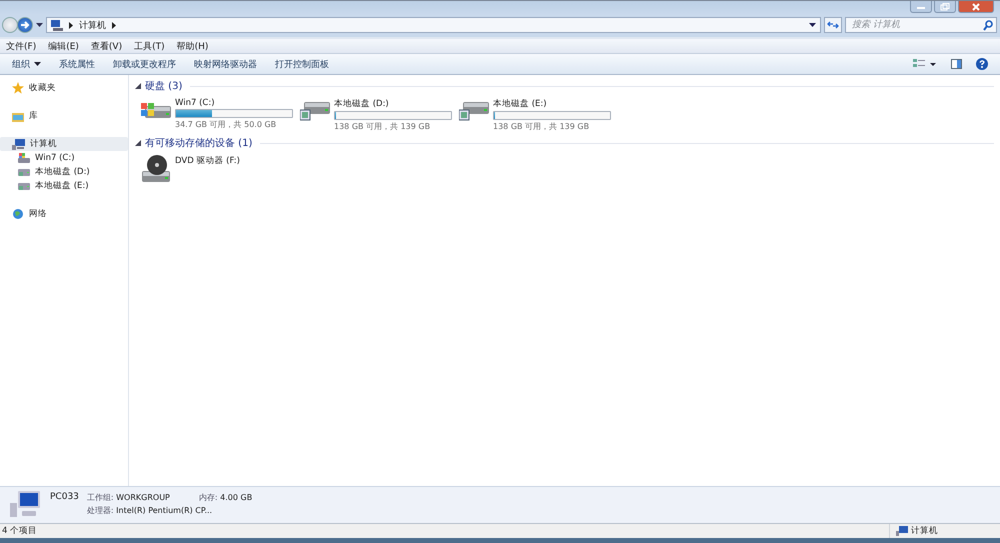 The width and height of the screenshot is (1000, 543). I want to click on detail-field: 内存: 4.00 GB, so click(225, 497).